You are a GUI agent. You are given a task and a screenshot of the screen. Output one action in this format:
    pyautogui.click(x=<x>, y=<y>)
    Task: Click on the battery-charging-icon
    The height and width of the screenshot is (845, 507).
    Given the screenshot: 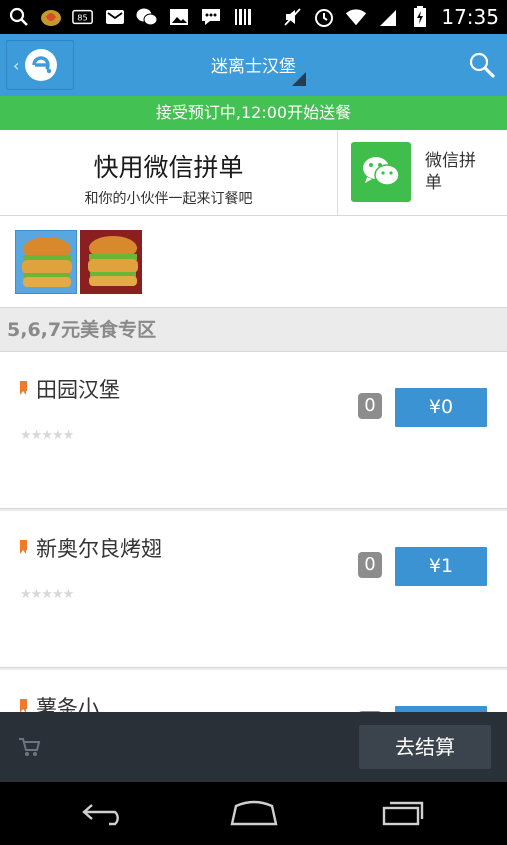 What is the action you would take?
    pyautogui.click(x=420, y=16)
    